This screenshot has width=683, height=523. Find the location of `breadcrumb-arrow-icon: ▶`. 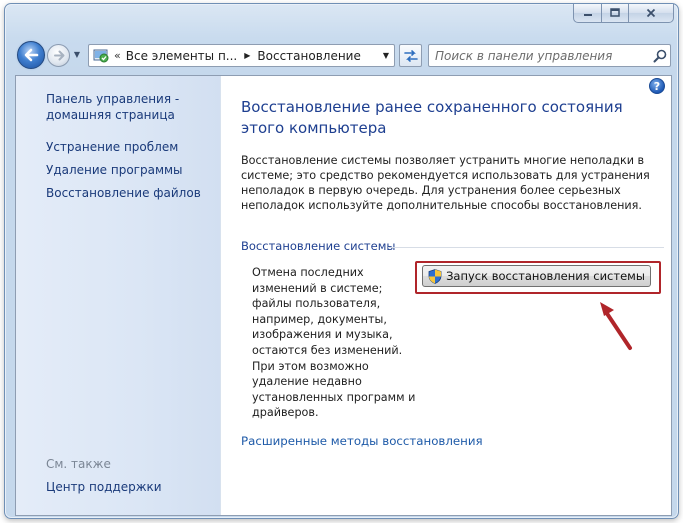

breadcrumb-arrow-icon: ▶ is located at coordinates (247, 55).